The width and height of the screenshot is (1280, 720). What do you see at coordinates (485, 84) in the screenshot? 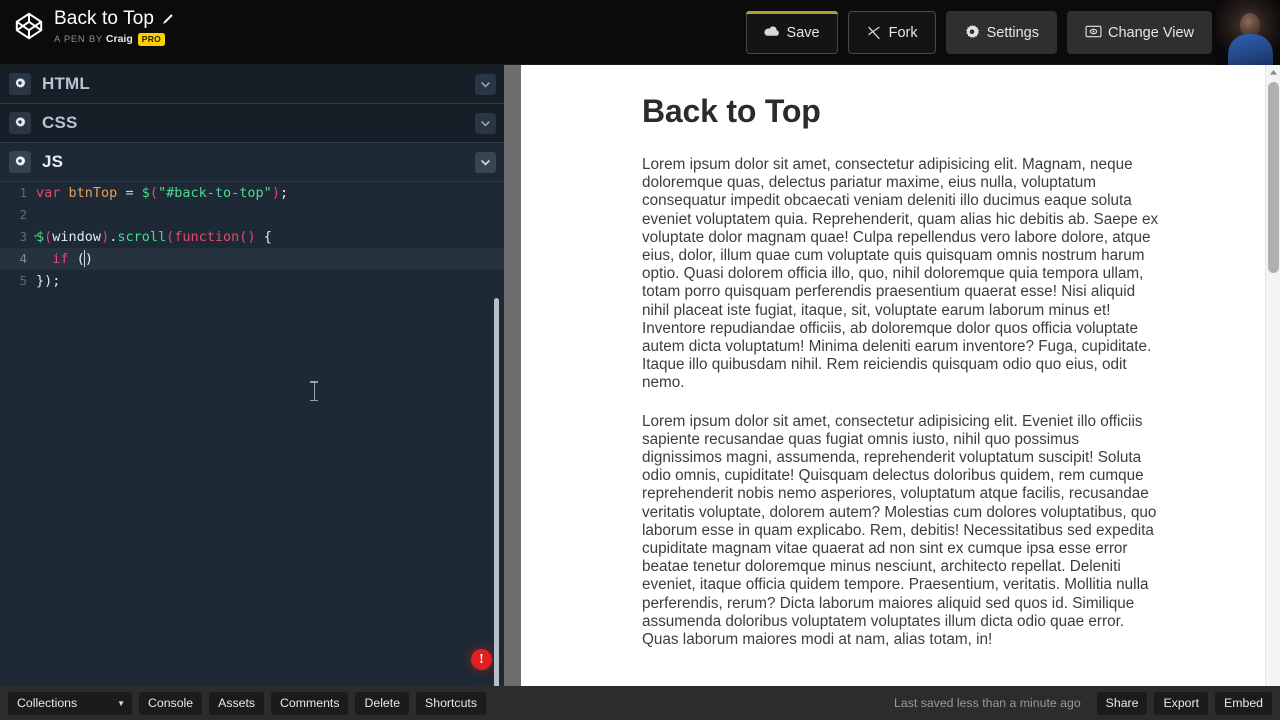
I see `collapse-html-chevron-down-icon` at bounding box center [485, 84].